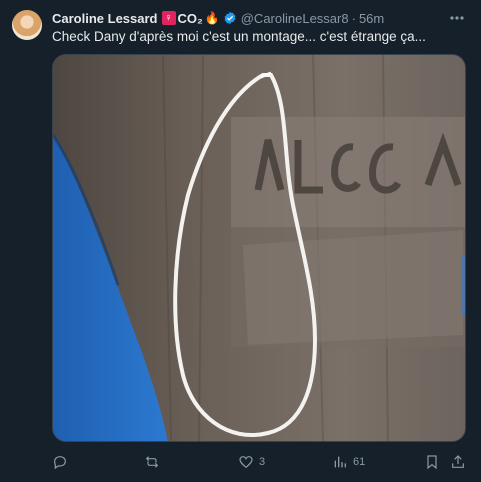 Image resolution: width=481 pixels, height=482 pixels. Describe the element at coordinates (168, 18) in the screenshot. I see `female-sign-emoji: ♀` at that location.